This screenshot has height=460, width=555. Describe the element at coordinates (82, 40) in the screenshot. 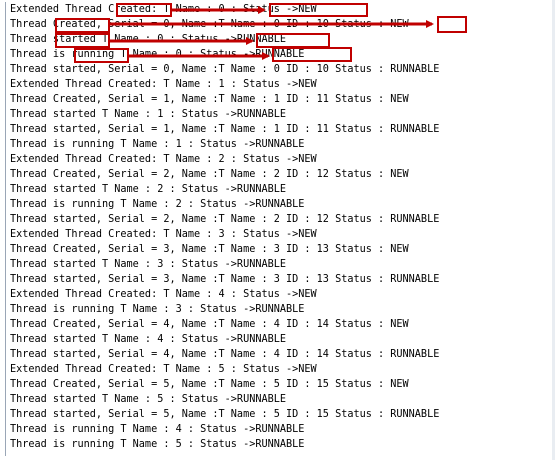

I see `highlight-started` at that location.